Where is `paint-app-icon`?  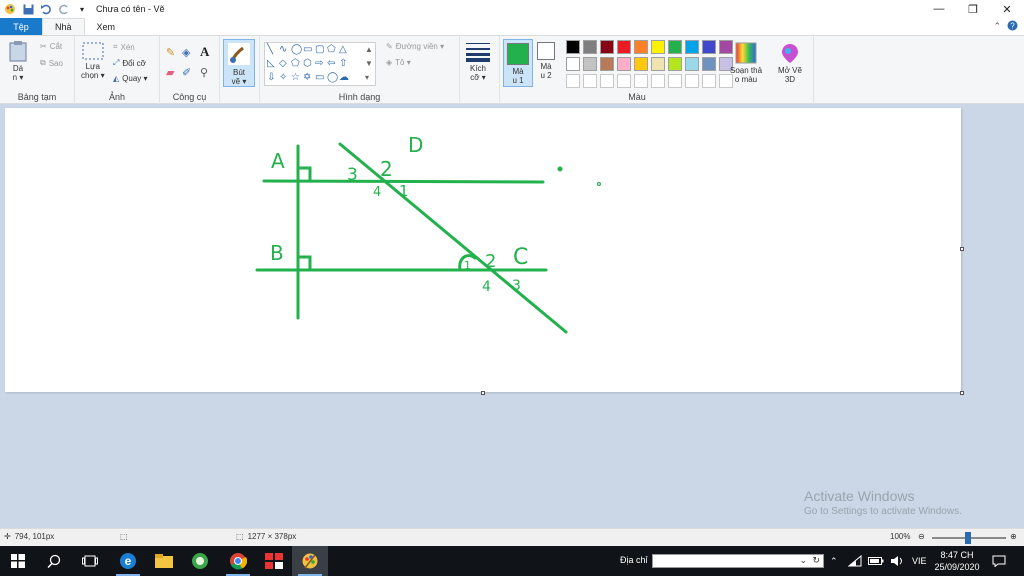 paint-app-icon is located at coordinates (10, 9).